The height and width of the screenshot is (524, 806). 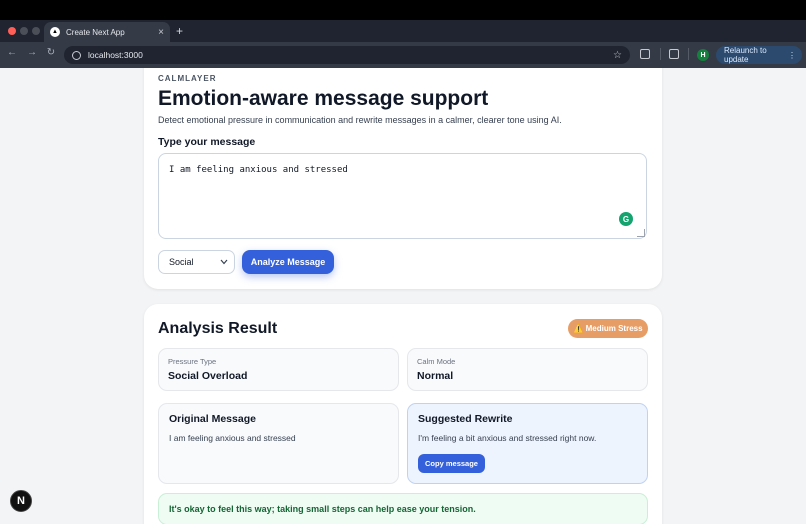 What do you see at coordinates (527, 369) in the screenshot?
I see `calm-mode-box: Calm Mode Normal` at bounding box center [527, 369].